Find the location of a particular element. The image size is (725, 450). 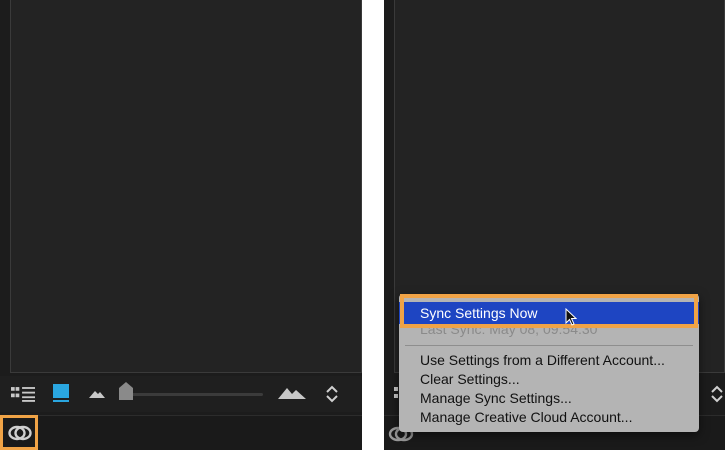

menu-separator is located at coordinates (549, 345).